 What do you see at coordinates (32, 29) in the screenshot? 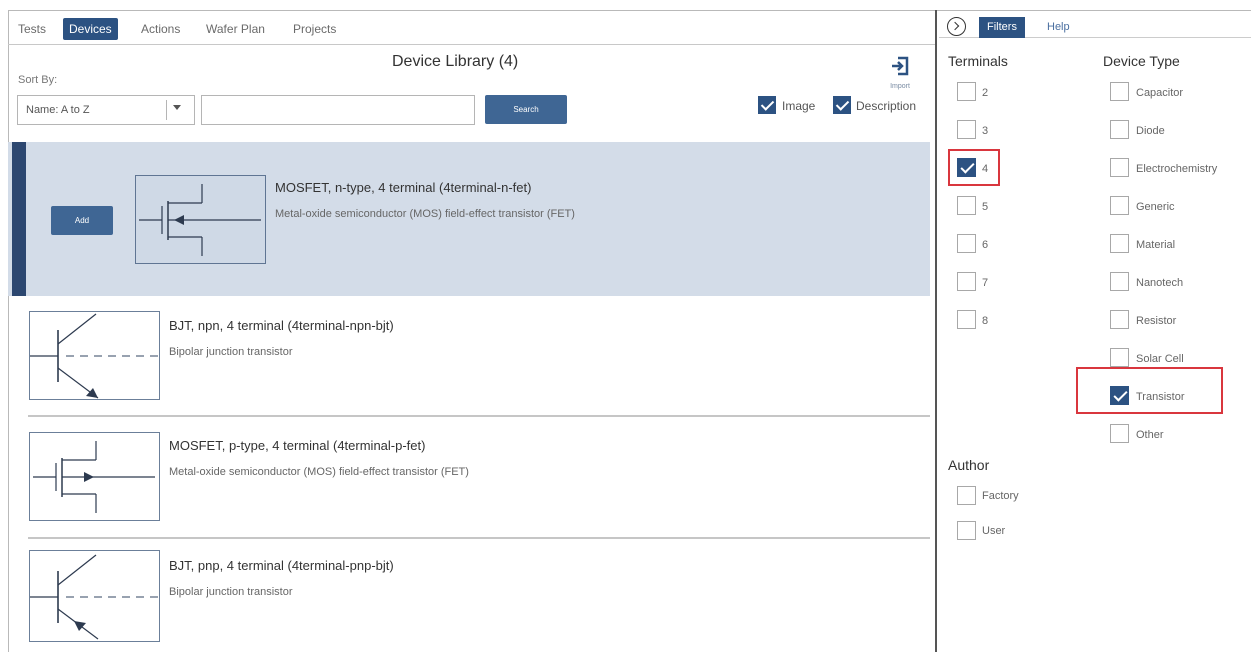
I see `tab-tests: Tests` at bounding box center [32, 29].